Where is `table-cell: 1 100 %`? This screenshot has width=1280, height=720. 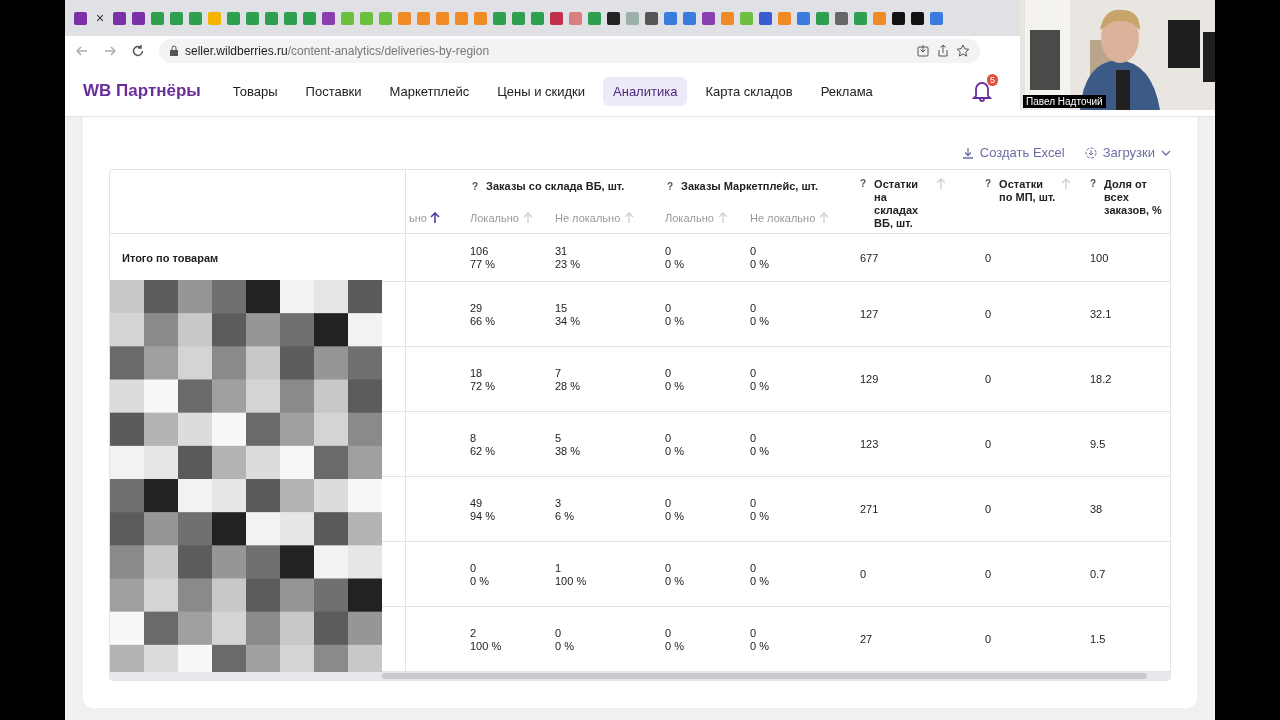
table-cell: 1 100 % is located at coordinates (571, 574).